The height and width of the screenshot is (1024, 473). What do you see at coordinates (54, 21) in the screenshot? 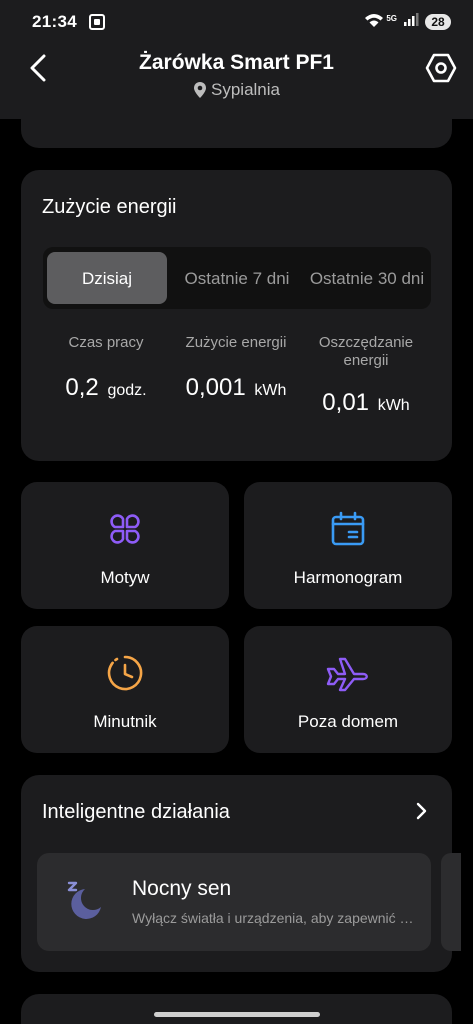
I see `status-time: 21:34` at bounding box center [54, 21].